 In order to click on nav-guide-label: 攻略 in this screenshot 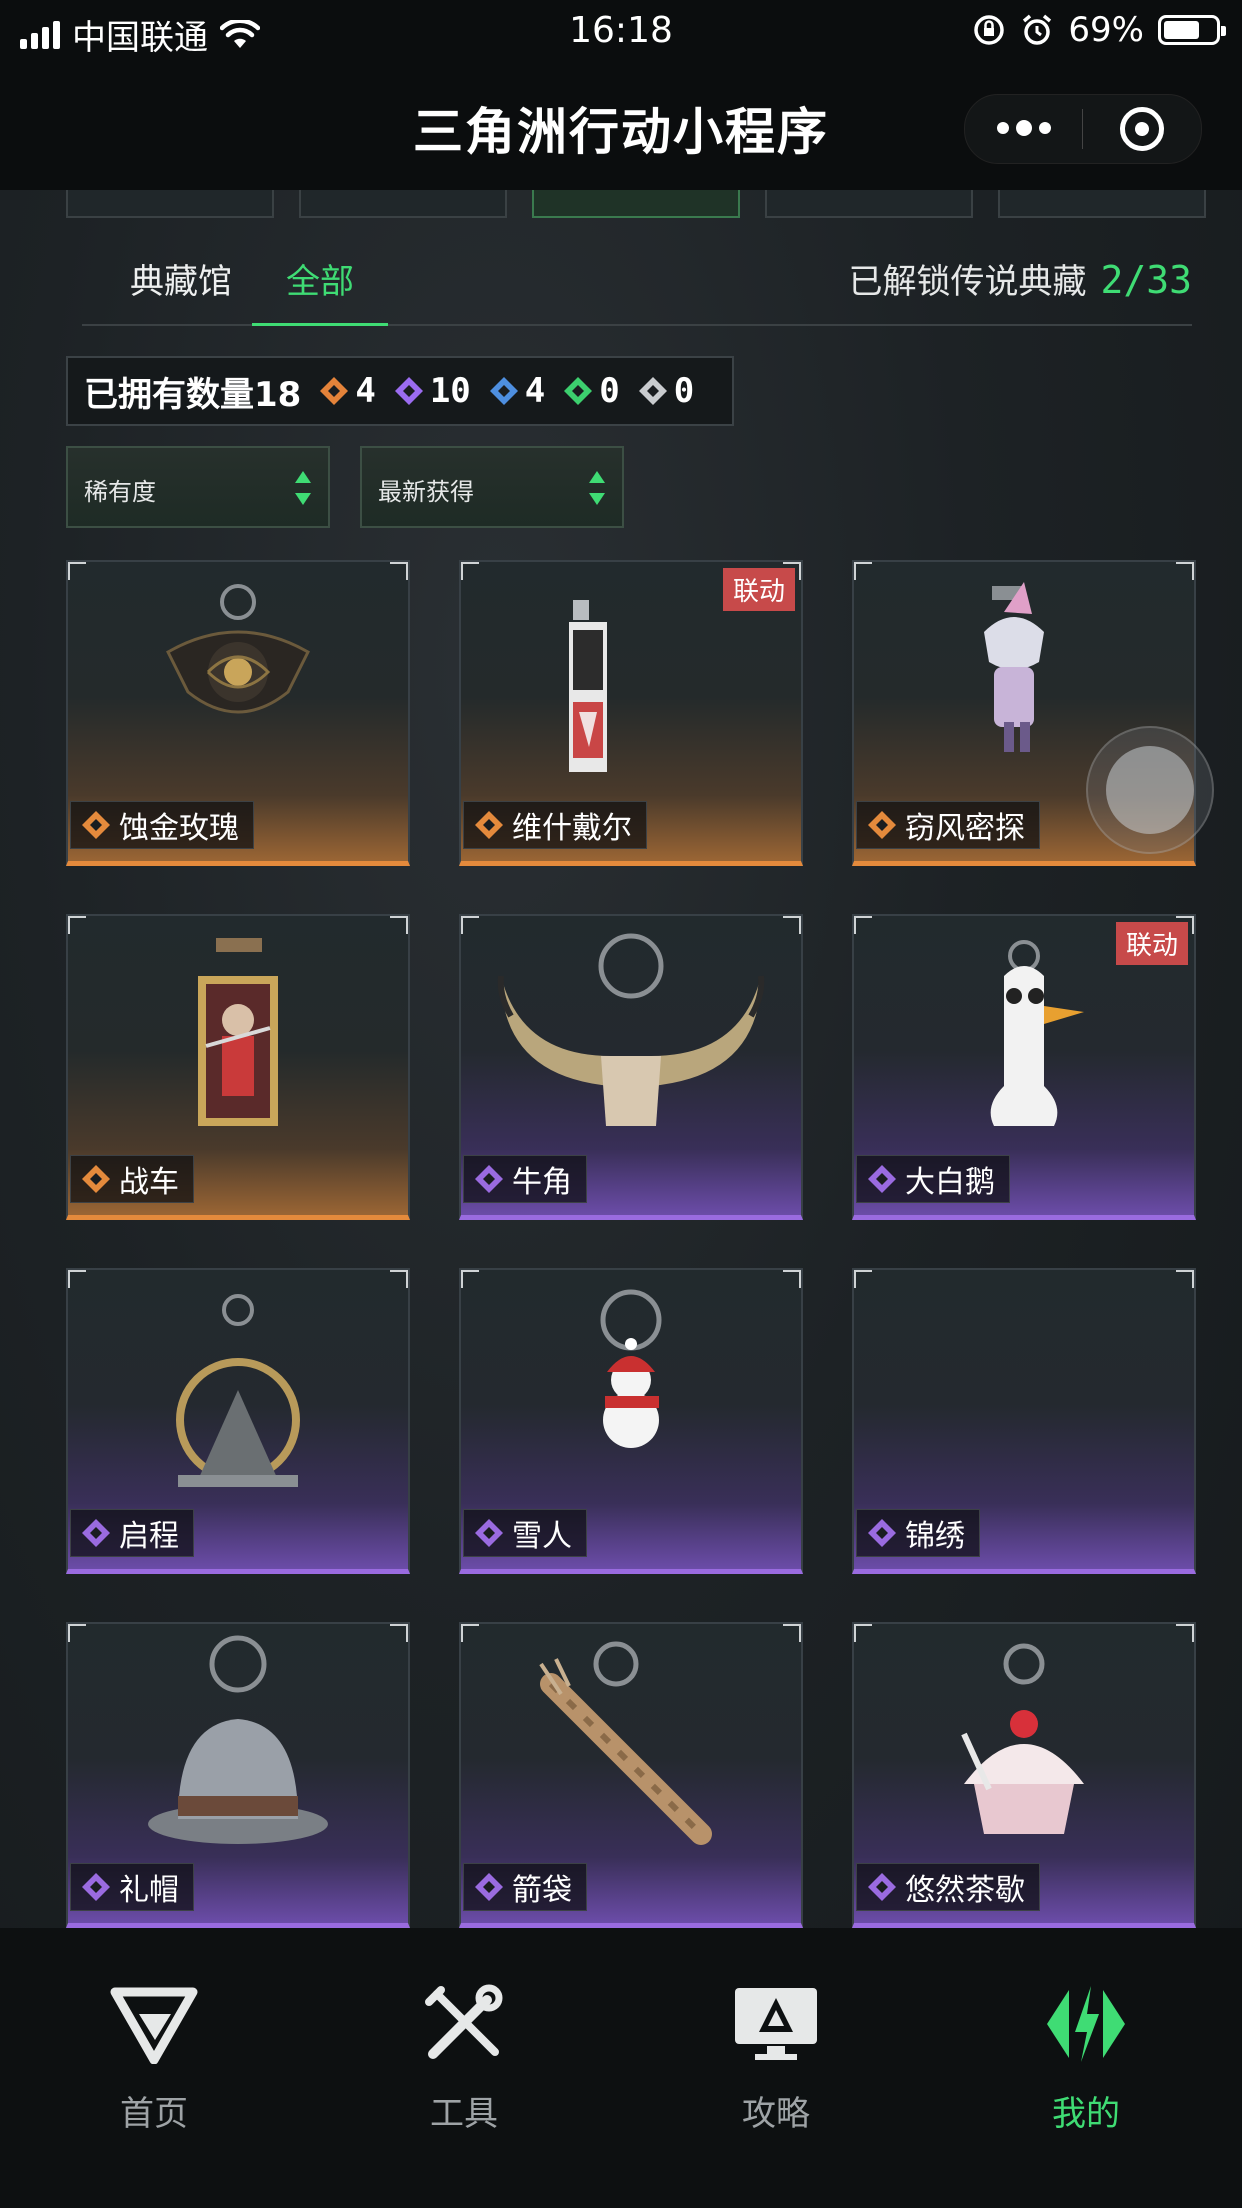, I will do `click(776, 2114)`.